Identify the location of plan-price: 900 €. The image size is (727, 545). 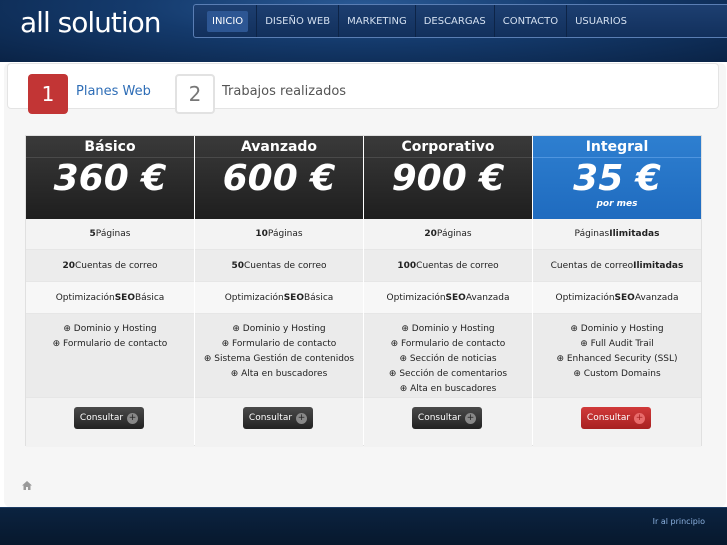
(448, 178).